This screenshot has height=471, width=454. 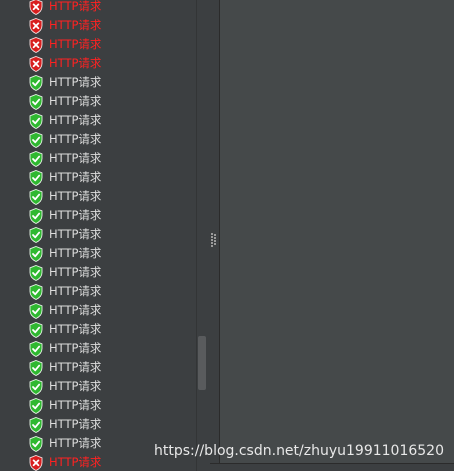 What do you see at coordinates (202, 235) in the screenshot?
I see `vertical-scrollbar` at bounding box center [202, 235].